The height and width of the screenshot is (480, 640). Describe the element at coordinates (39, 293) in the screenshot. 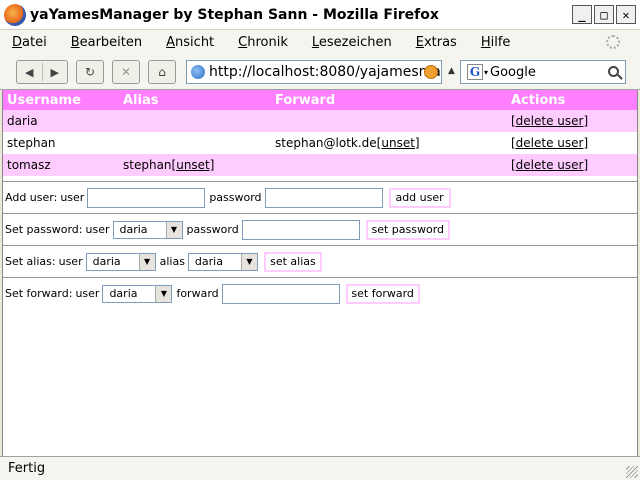

I see `set-forward-label: Set forward:` at that location.